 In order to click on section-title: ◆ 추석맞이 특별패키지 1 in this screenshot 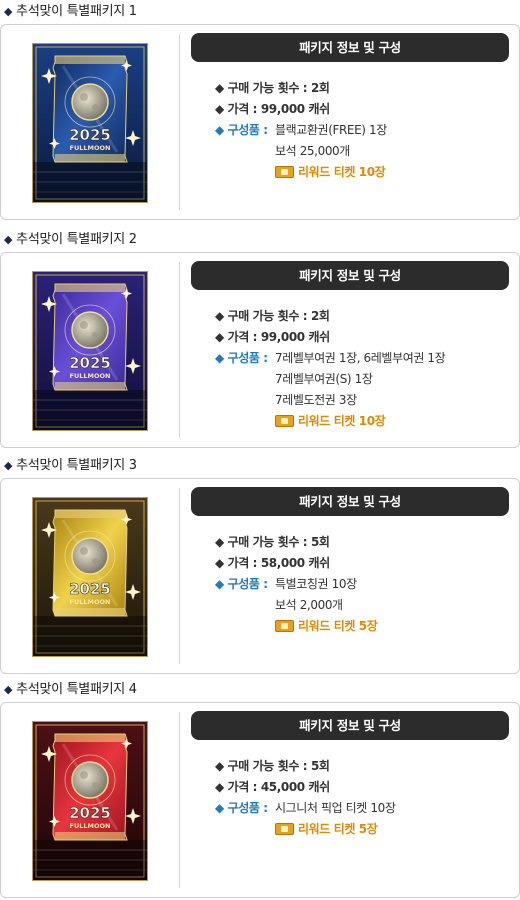, I will do `click(70, 12)`.